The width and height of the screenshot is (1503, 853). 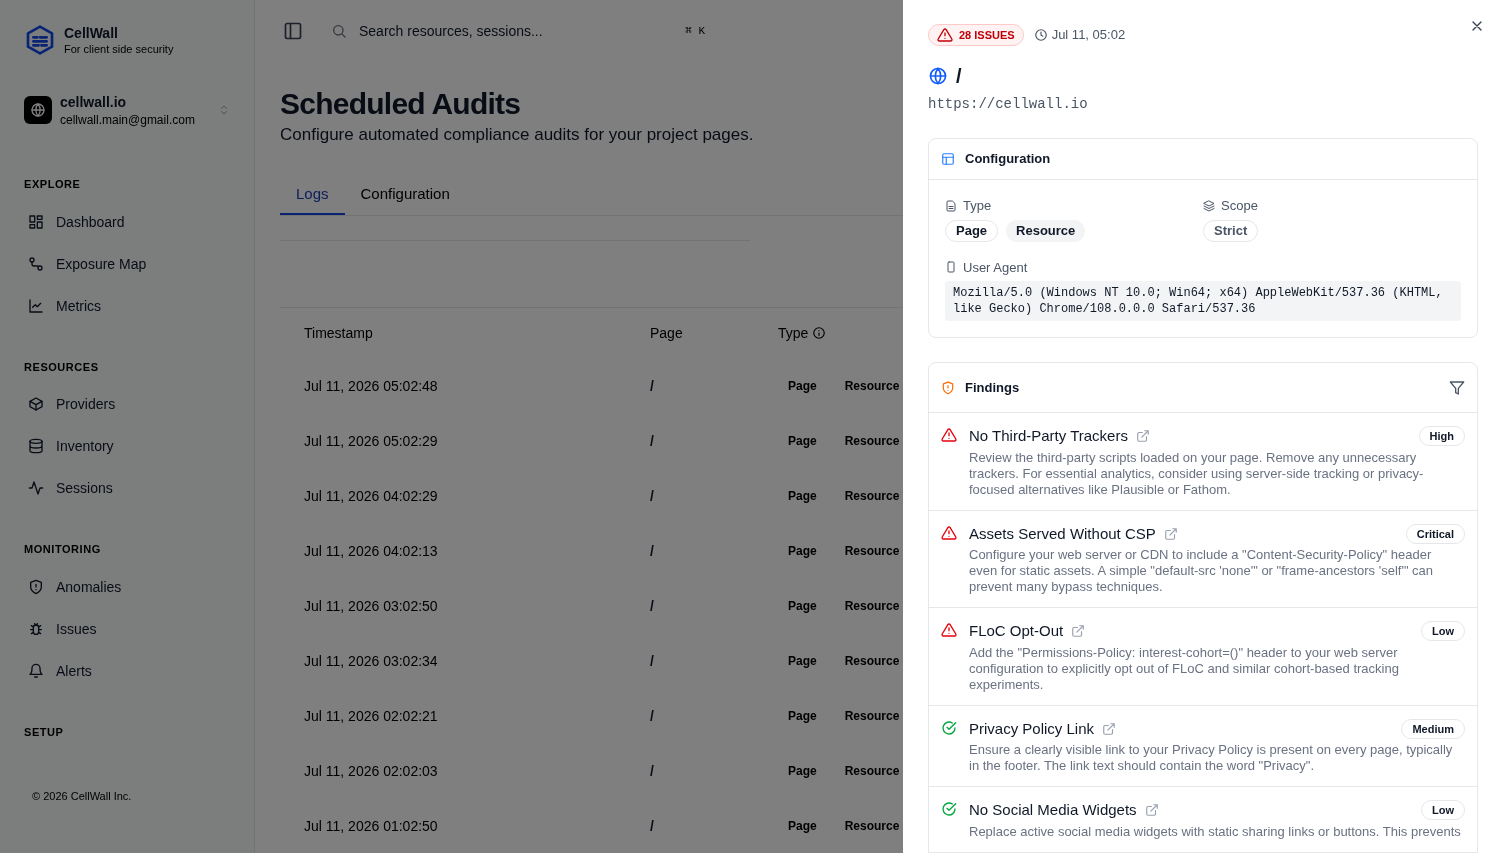 I want to click on line-chart-icon, so click(x=36, y=305).